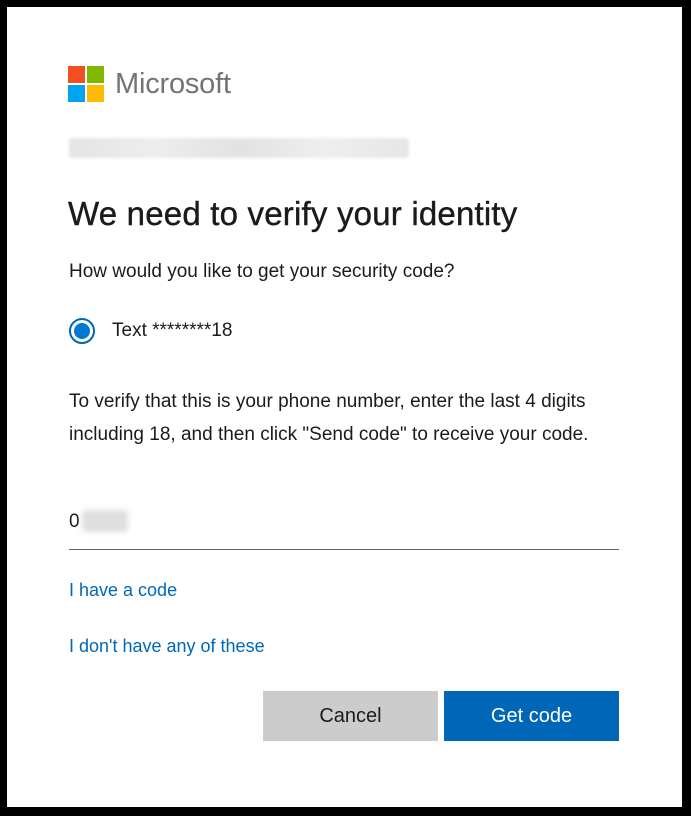 This screenshot has height=816, width=691. Describe the element at coordinates (86, 84) in the screenshot. I see `microsoft-windows-icon` at that location.